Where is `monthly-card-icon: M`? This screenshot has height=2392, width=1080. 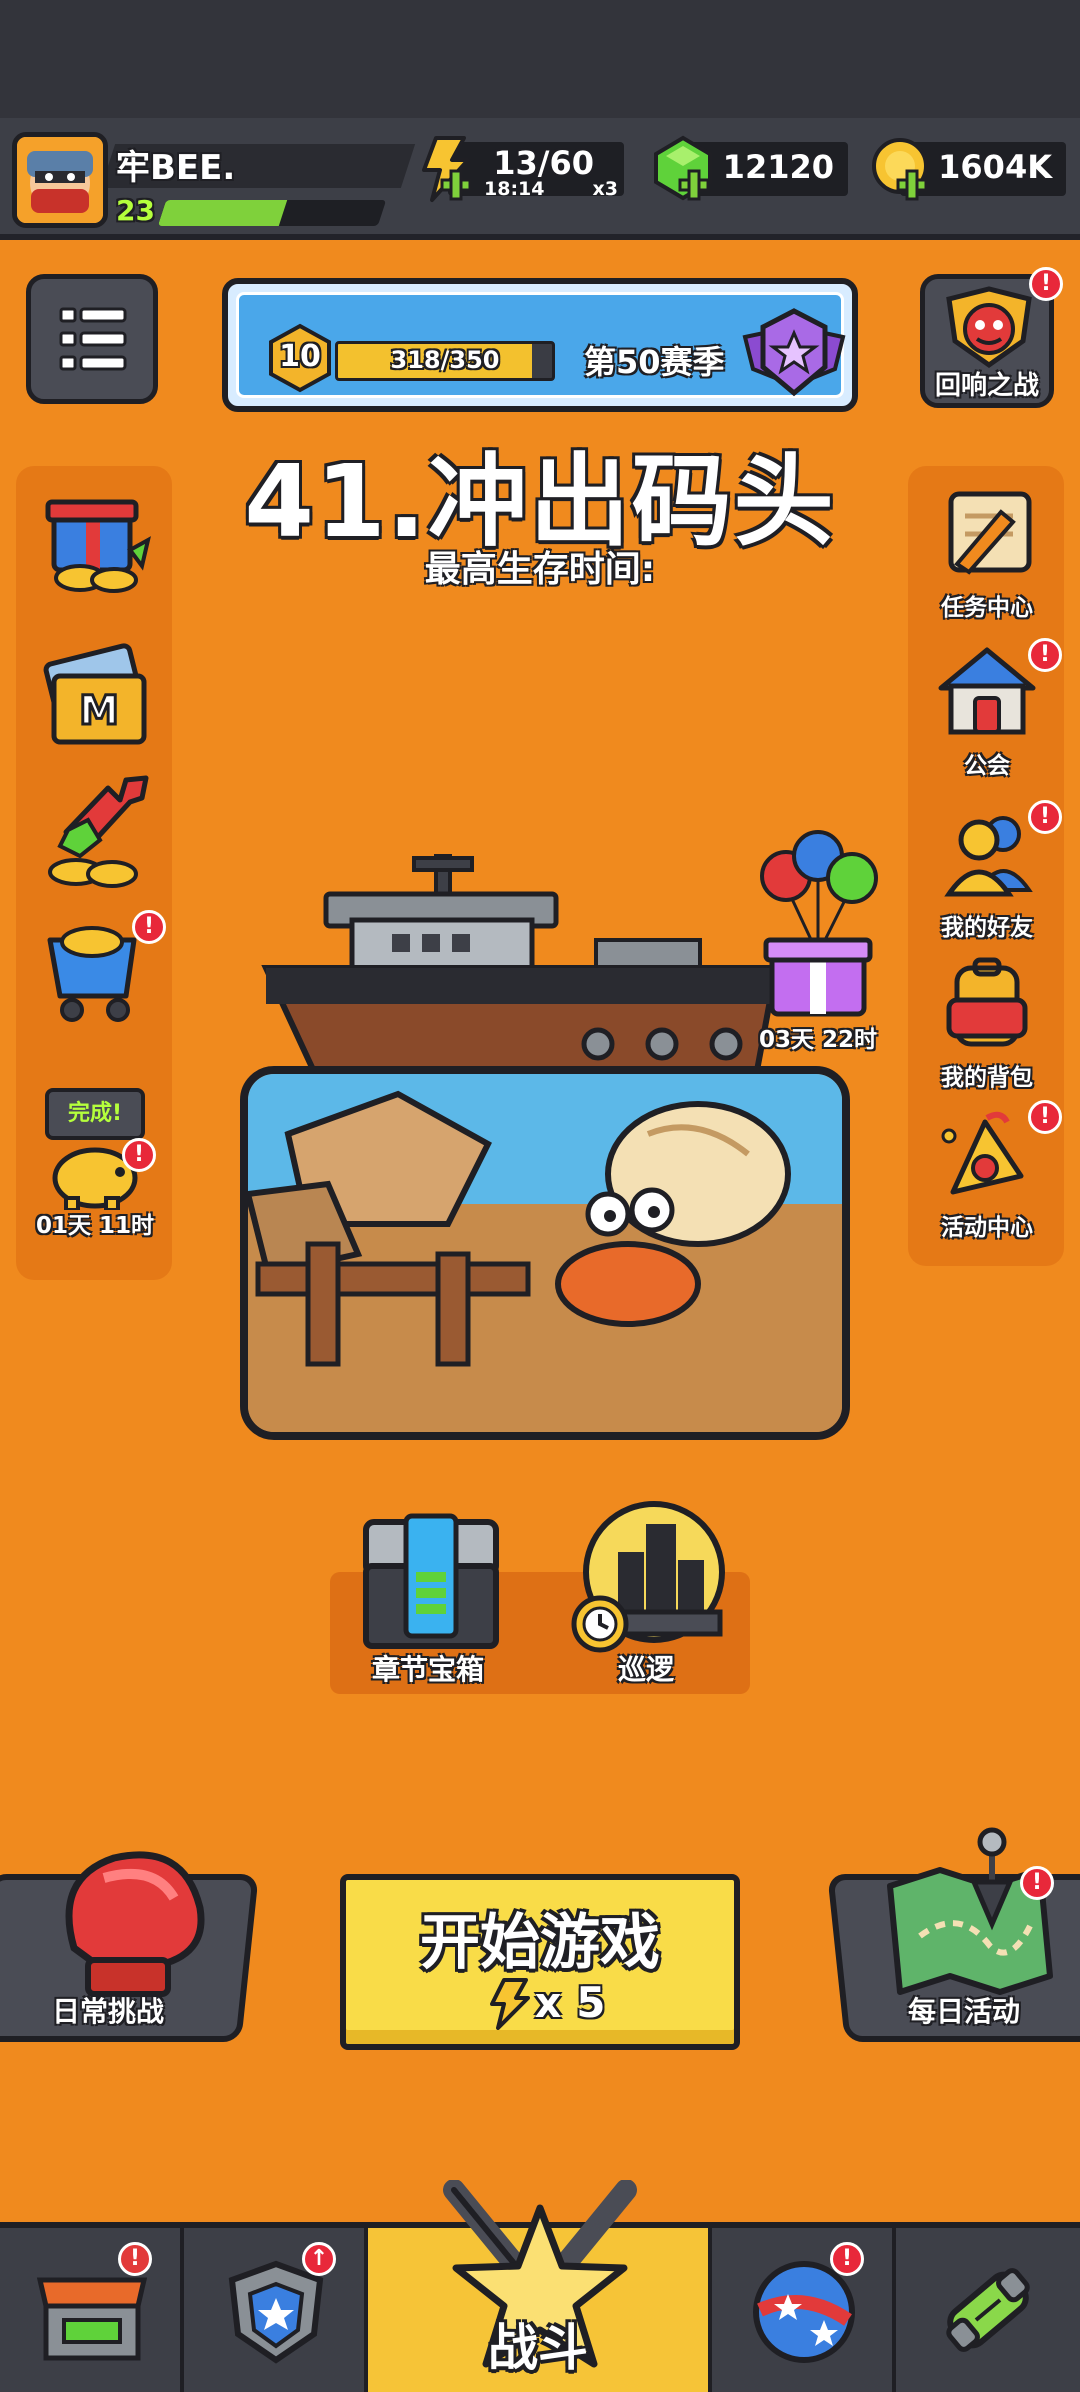 monthly-card-icon: M is located at coordinates (95, 694).